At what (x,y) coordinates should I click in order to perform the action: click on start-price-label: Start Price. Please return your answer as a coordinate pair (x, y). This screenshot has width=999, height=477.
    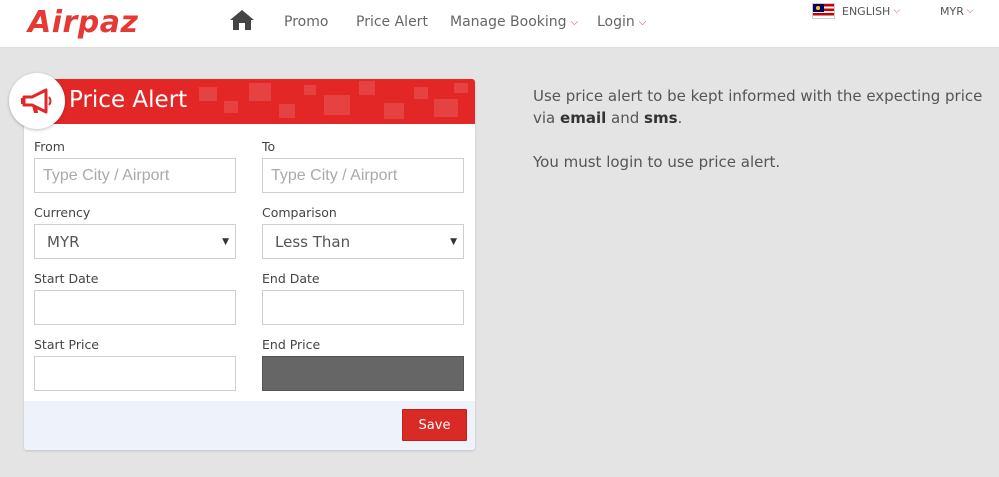
    Looking at the image, I should click on (67, 344).